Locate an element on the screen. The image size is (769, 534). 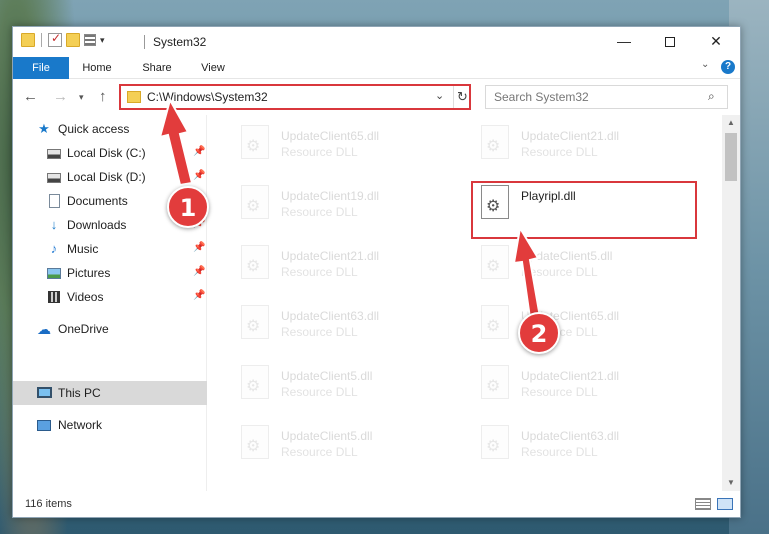
sidebar-item-label: Documents is located at coordinates (97, 201).